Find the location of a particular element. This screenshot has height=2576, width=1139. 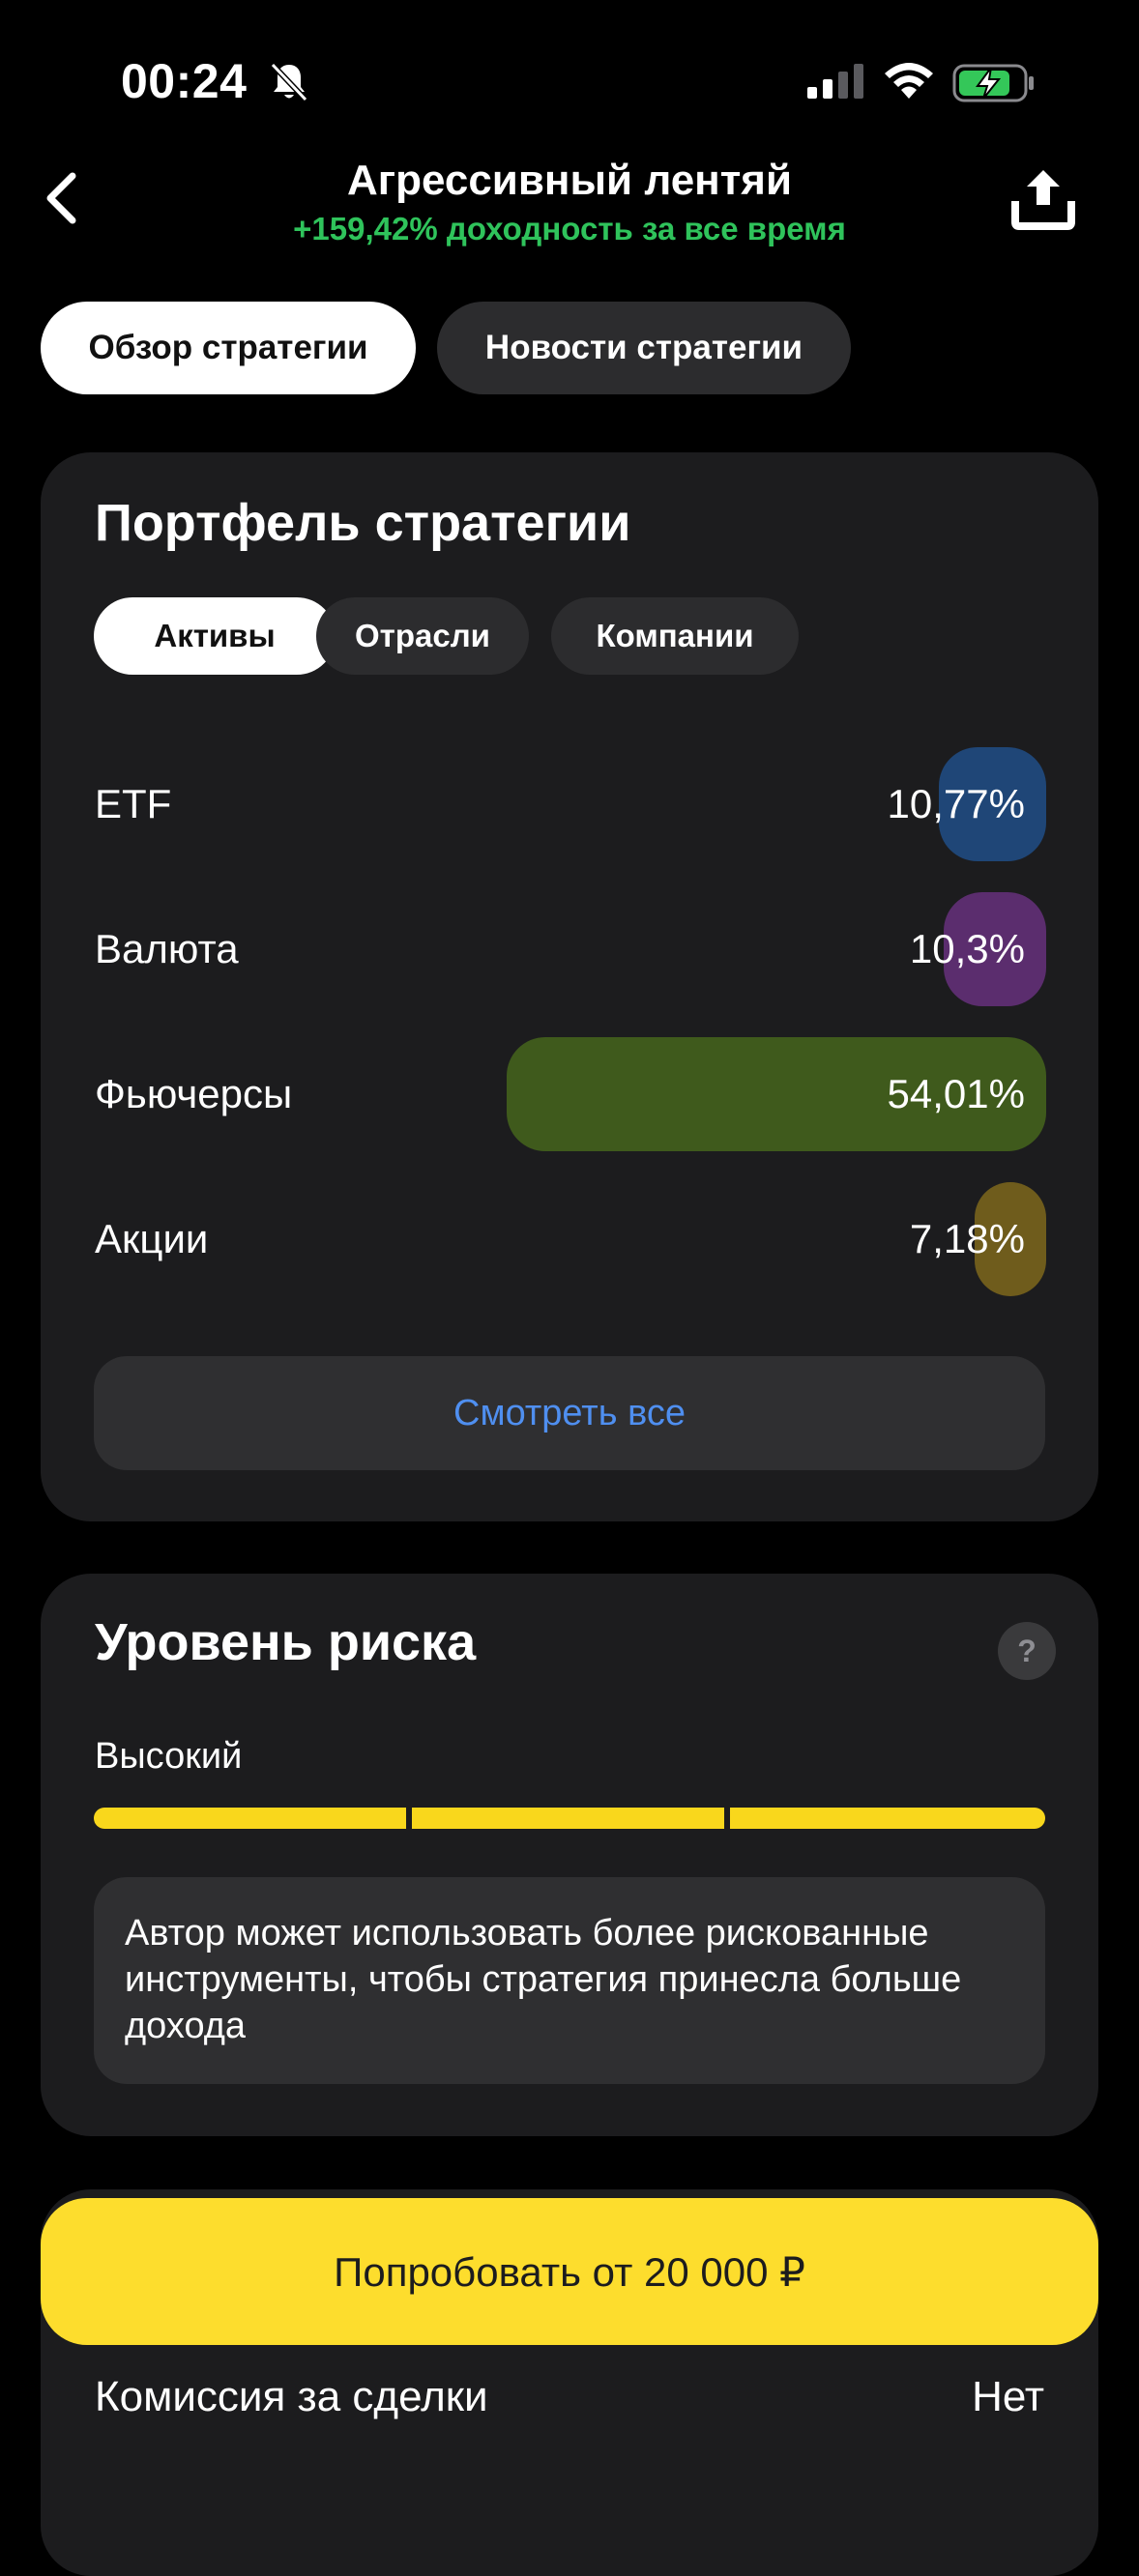

asset-label: Фьючерсы is located at coordinates (194, 1093).